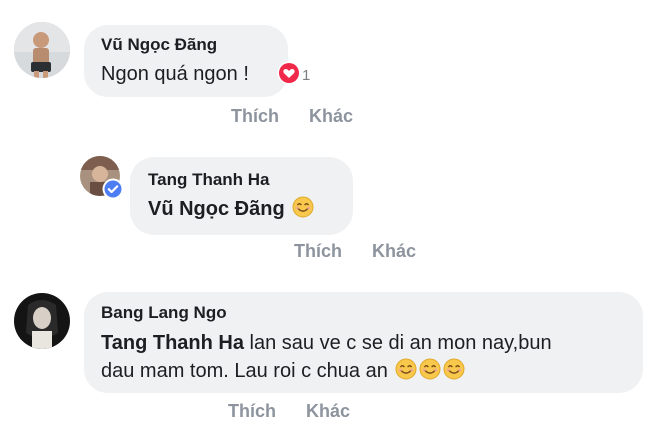  I want to click on mentioned-user-link: Tang Thanh Ha, so click(172, 343).